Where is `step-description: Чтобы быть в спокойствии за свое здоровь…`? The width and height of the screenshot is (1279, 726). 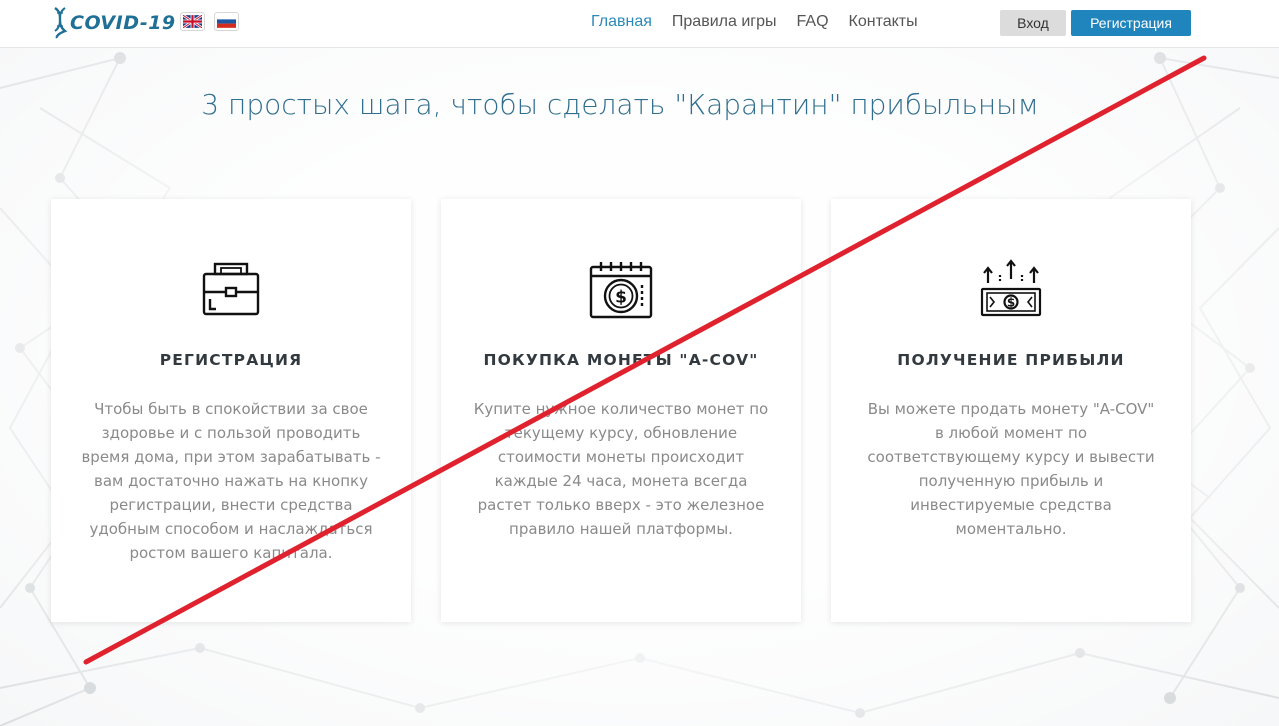 step-description: Чтобы быть в спокойствии за свое здоровь… is located at coordinates (231, 481).